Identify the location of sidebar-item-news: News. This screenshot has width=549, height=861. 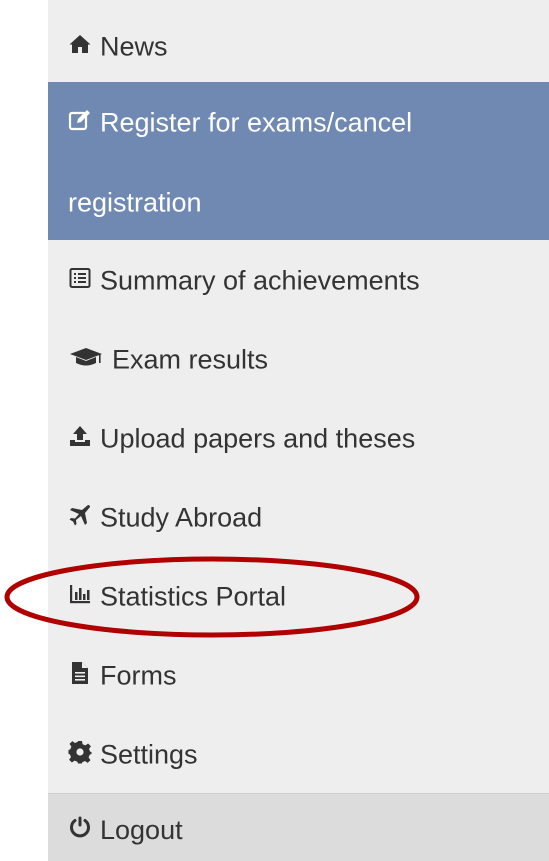
(298, 46).